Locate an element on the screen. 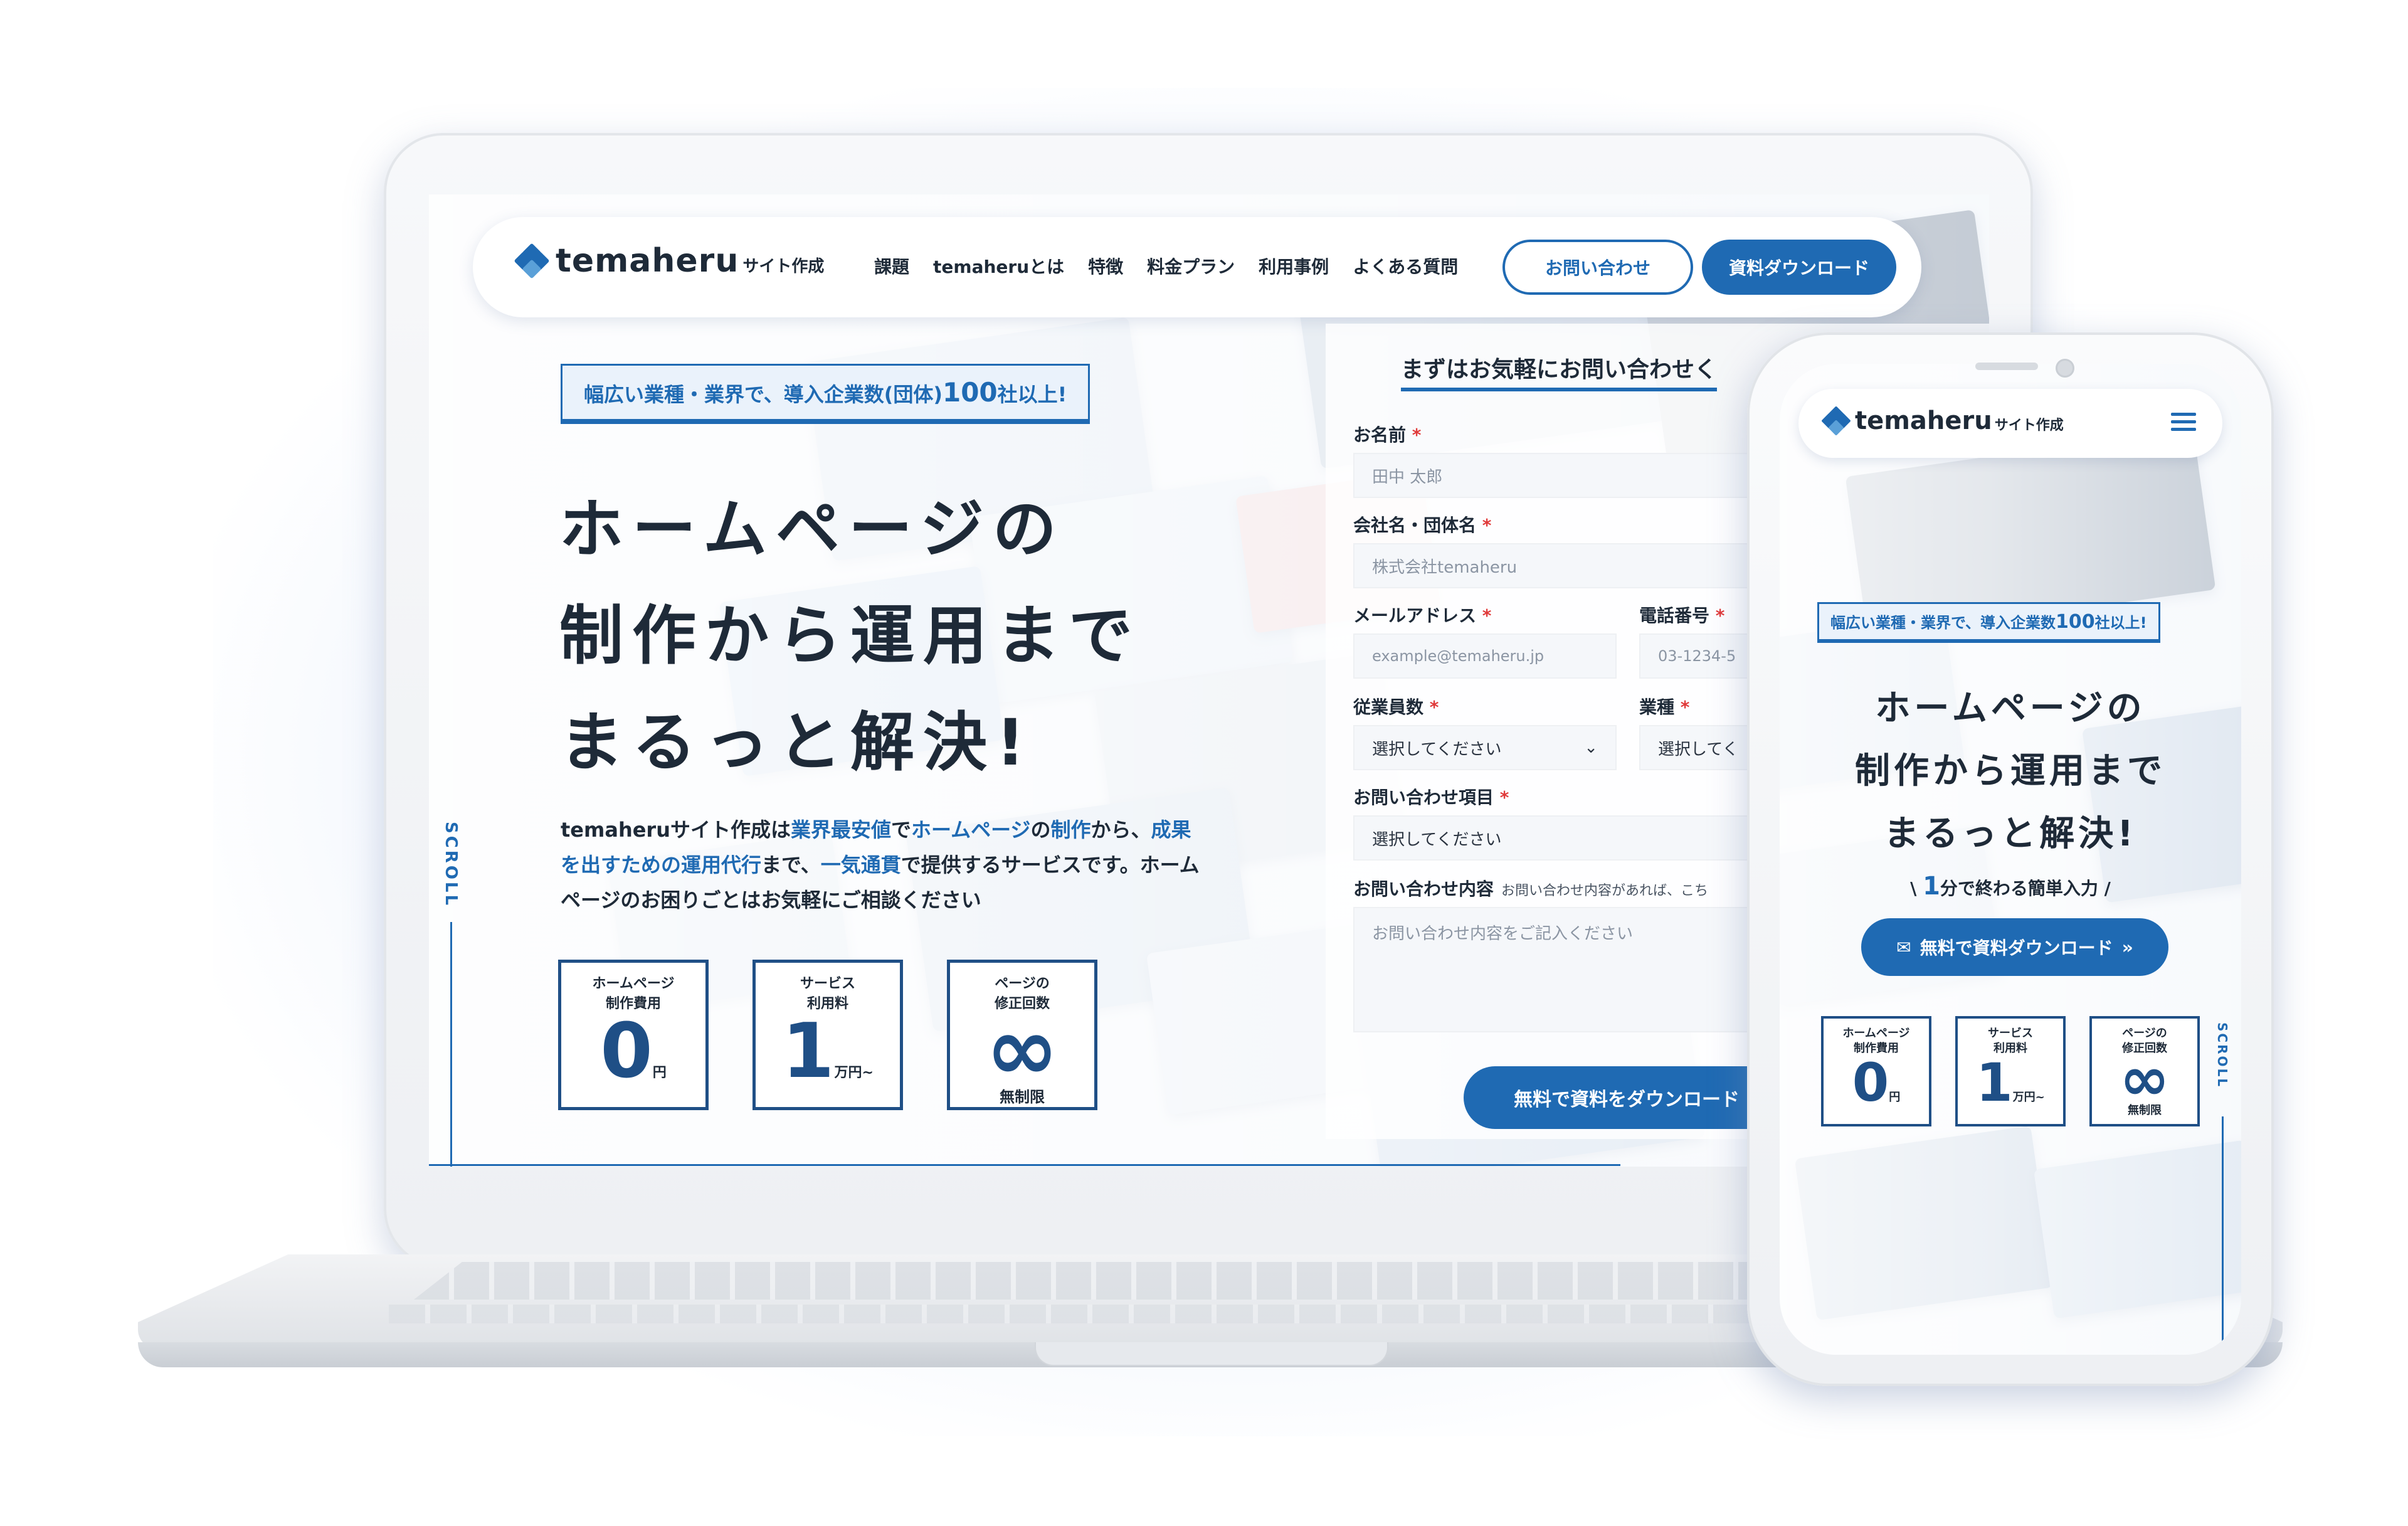 This screenshot has height=1526, width=2408. form-title: まずはお気軽にお問い合わせく is located at coordinates (1559, 371).